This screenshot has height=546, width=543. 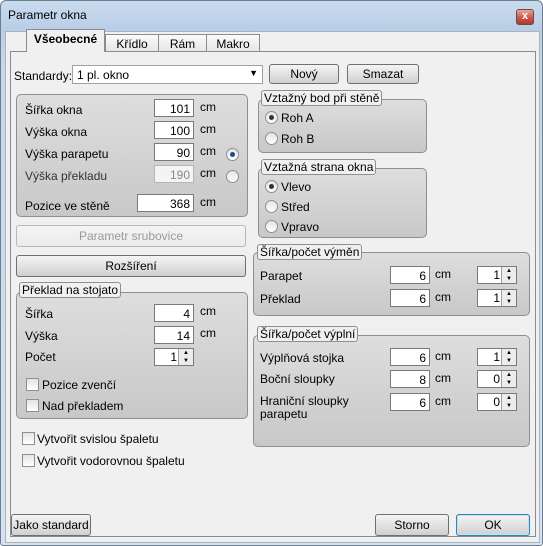 What do you see at coordinates (410, 298) in the screenshot?
I see `vymen-preklad-input: 6` at bounding box center [410, 298].